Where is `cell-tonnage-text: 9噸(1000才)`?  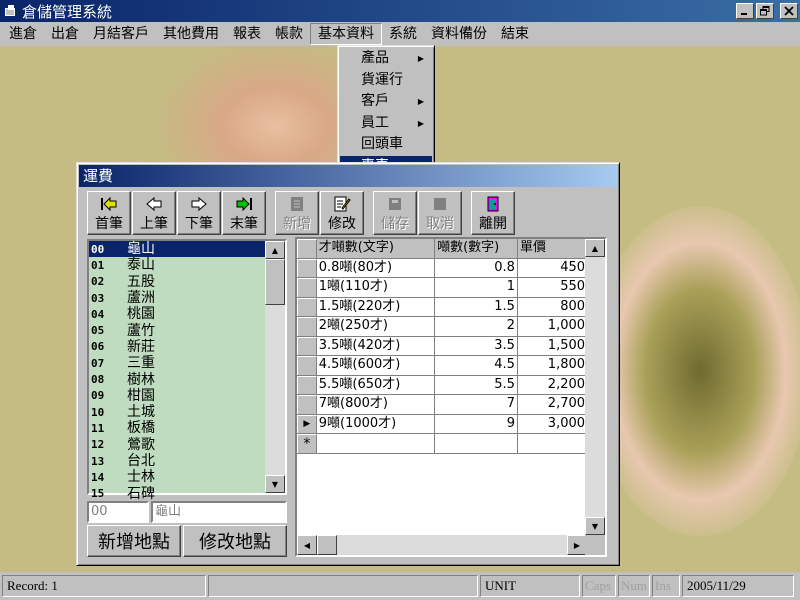 cell-tonnage-text: 9噸(1000才) is located at coordinates (376, 423).